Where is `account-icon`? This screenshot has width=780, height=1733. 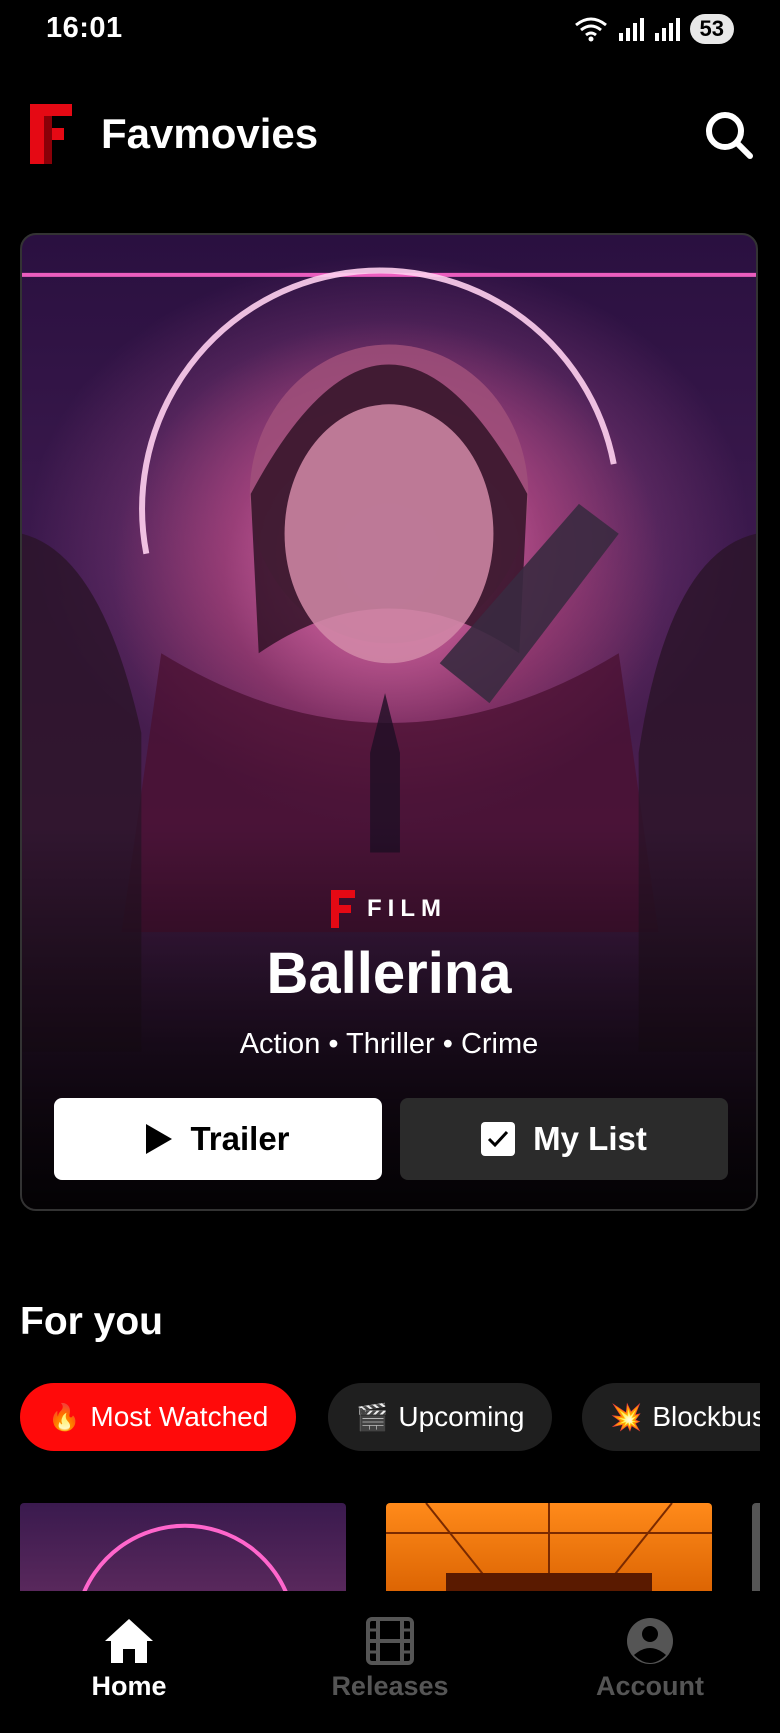
account-icon is located at coordinates (650, 1641).